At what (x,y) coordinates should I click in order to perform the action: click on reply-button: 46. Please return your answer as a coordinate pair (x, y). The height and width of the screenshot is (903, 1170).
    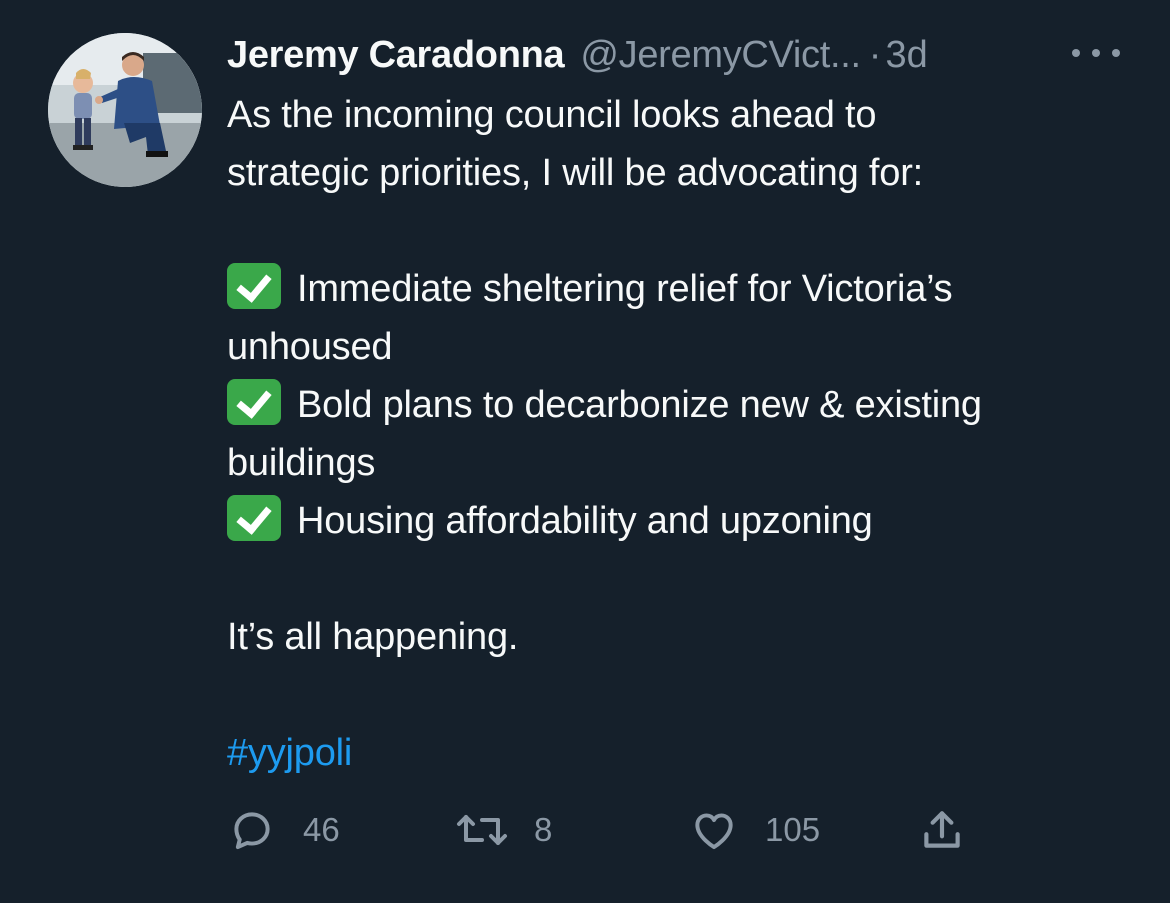
    Looking at the image, I should click on (283, 830).